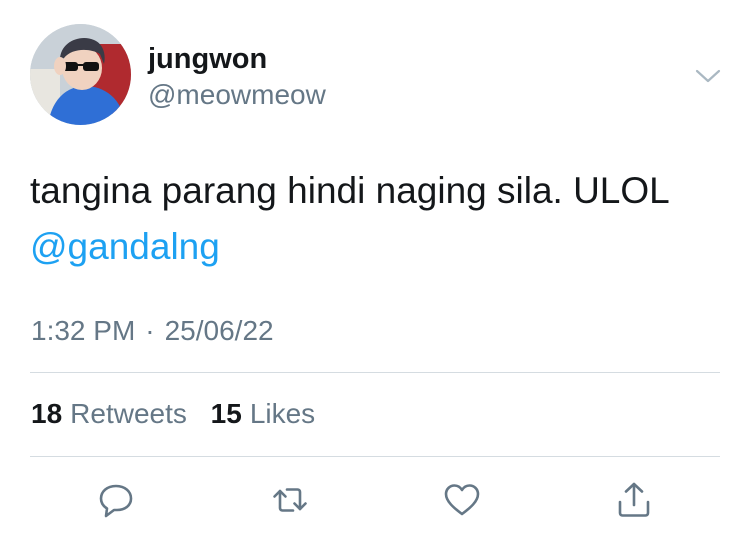  Describe the element at coordinates (128, 413) in the screenshot. I see `retweets-label: Retweets` at that location.